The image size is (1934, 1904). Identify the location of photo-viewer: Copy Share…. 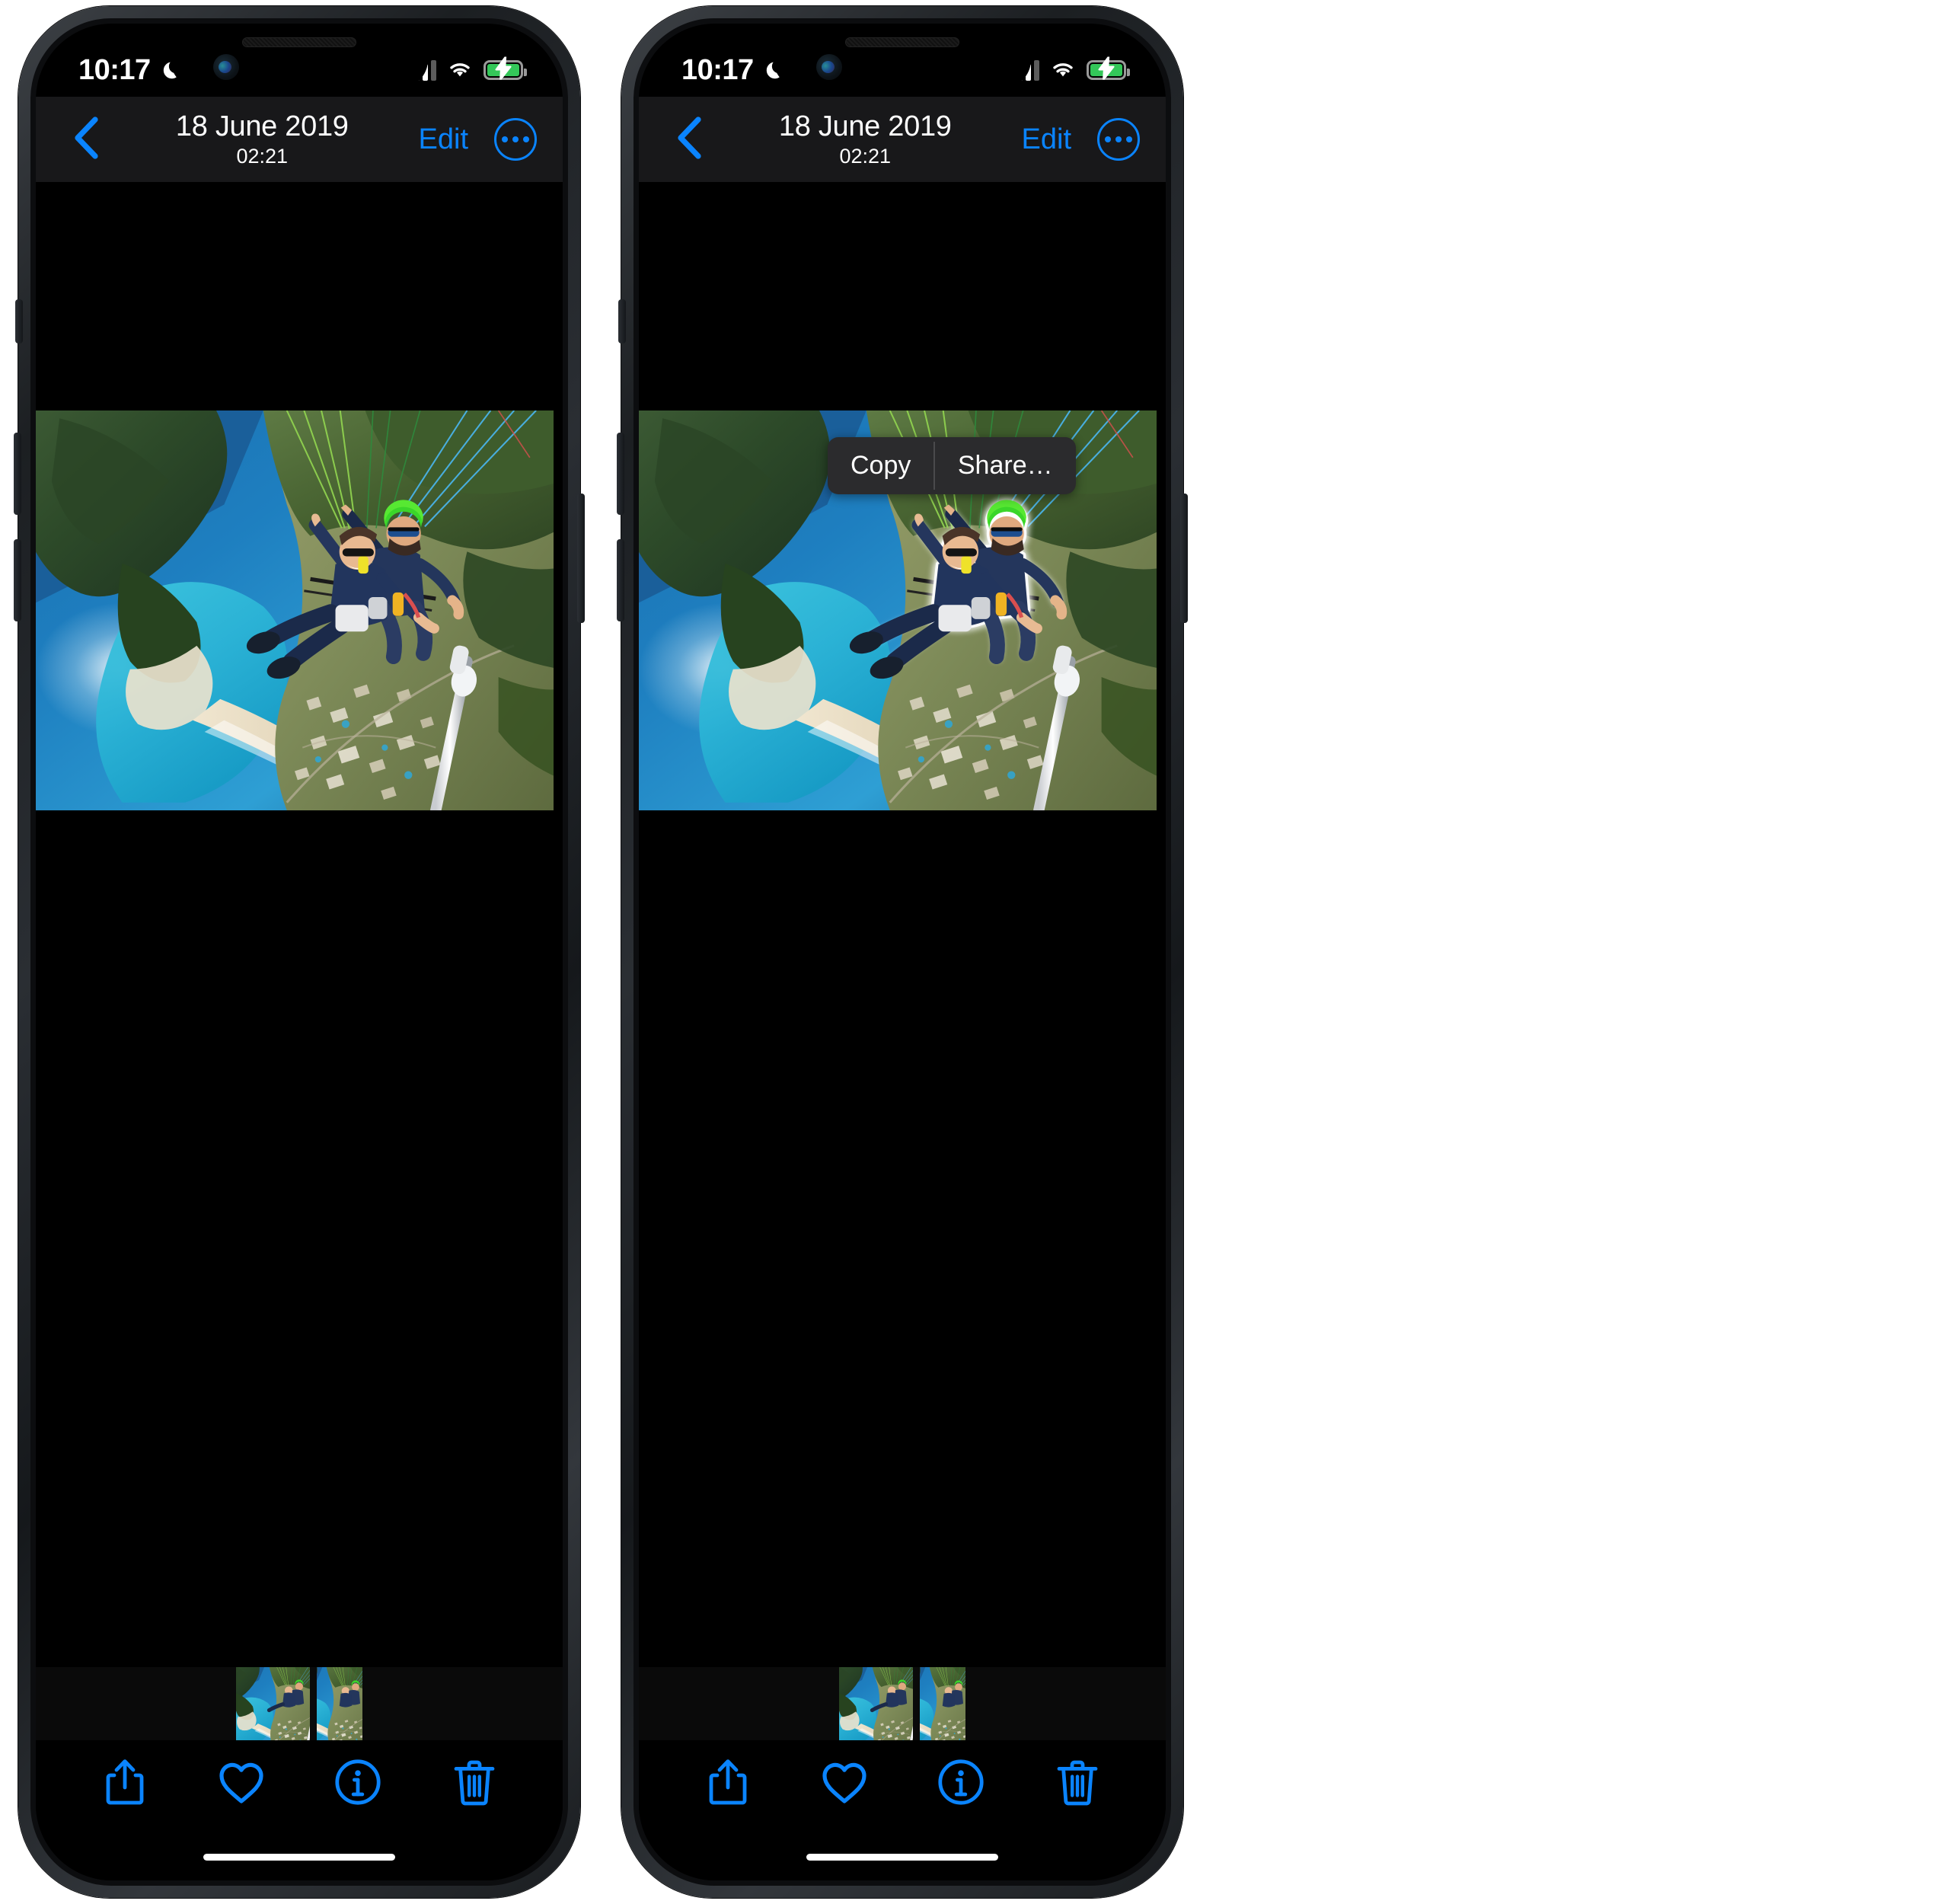
(902, 610).